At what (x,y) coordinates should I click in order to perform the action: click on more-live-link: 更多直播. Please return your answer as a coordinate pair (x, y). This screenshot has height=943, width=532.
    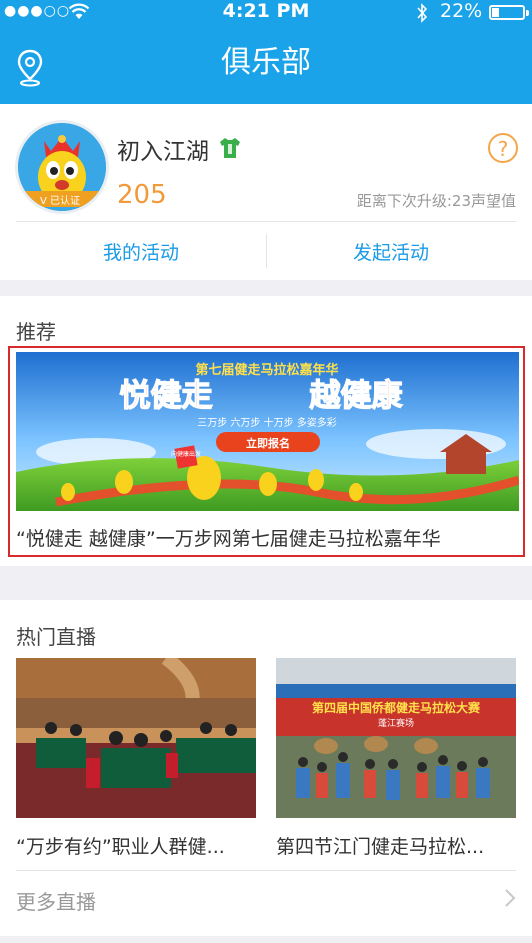
    Looking at the image, I should click on (56, 900).